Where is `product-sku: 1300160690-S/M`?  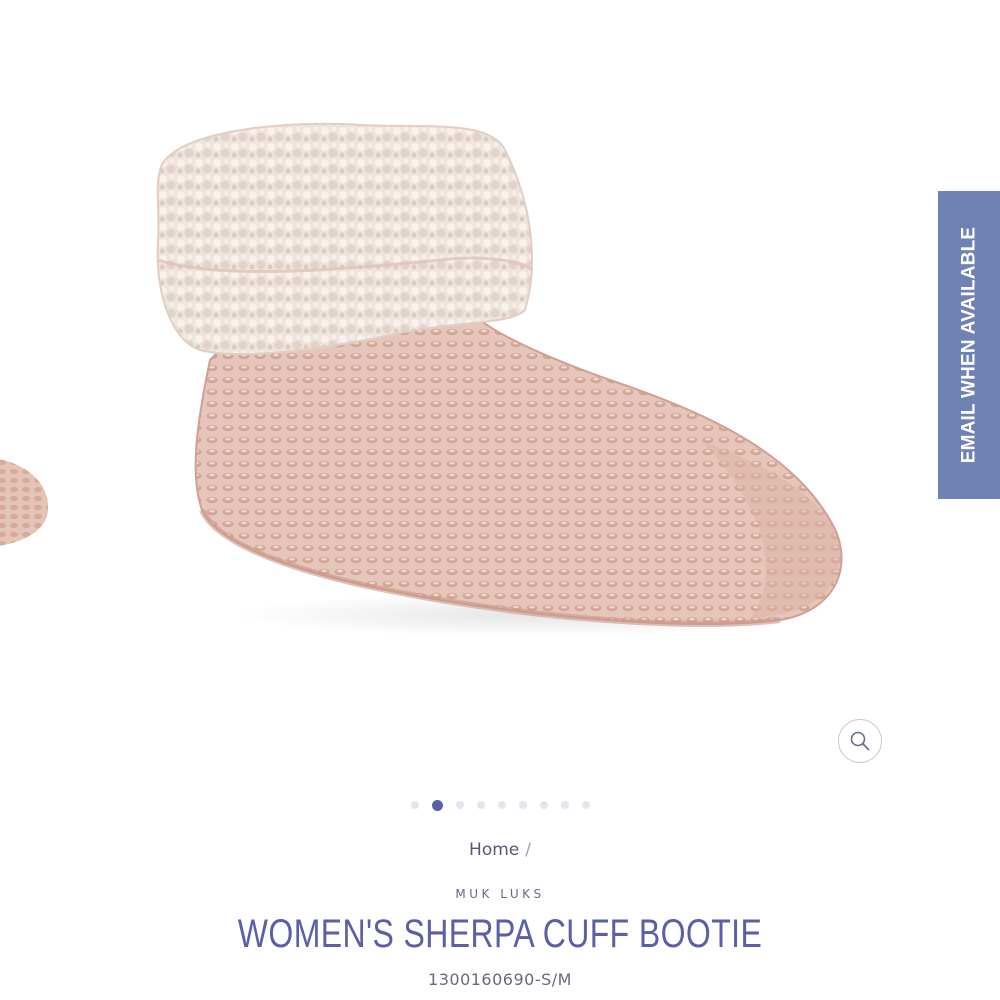
product-sku: 1300160690-S/M is located at coordinates (500, 979).